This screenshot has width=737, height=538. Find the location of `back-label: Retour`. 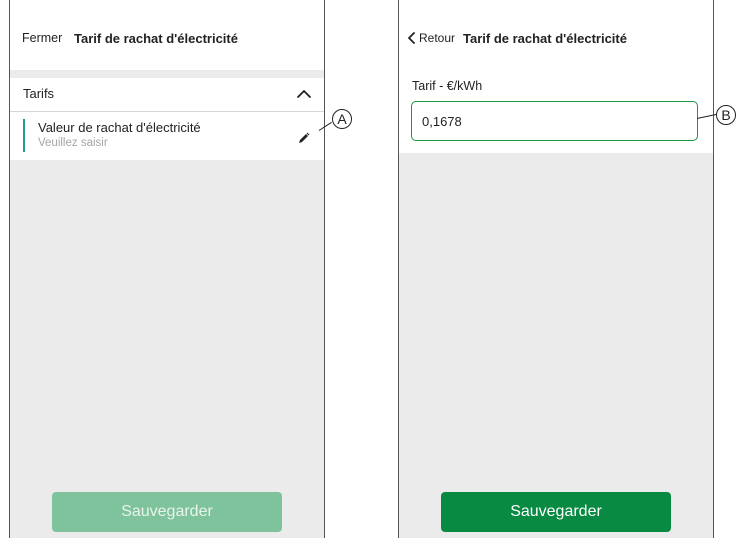

back-label: Retour is located at coordinates (437, 38).